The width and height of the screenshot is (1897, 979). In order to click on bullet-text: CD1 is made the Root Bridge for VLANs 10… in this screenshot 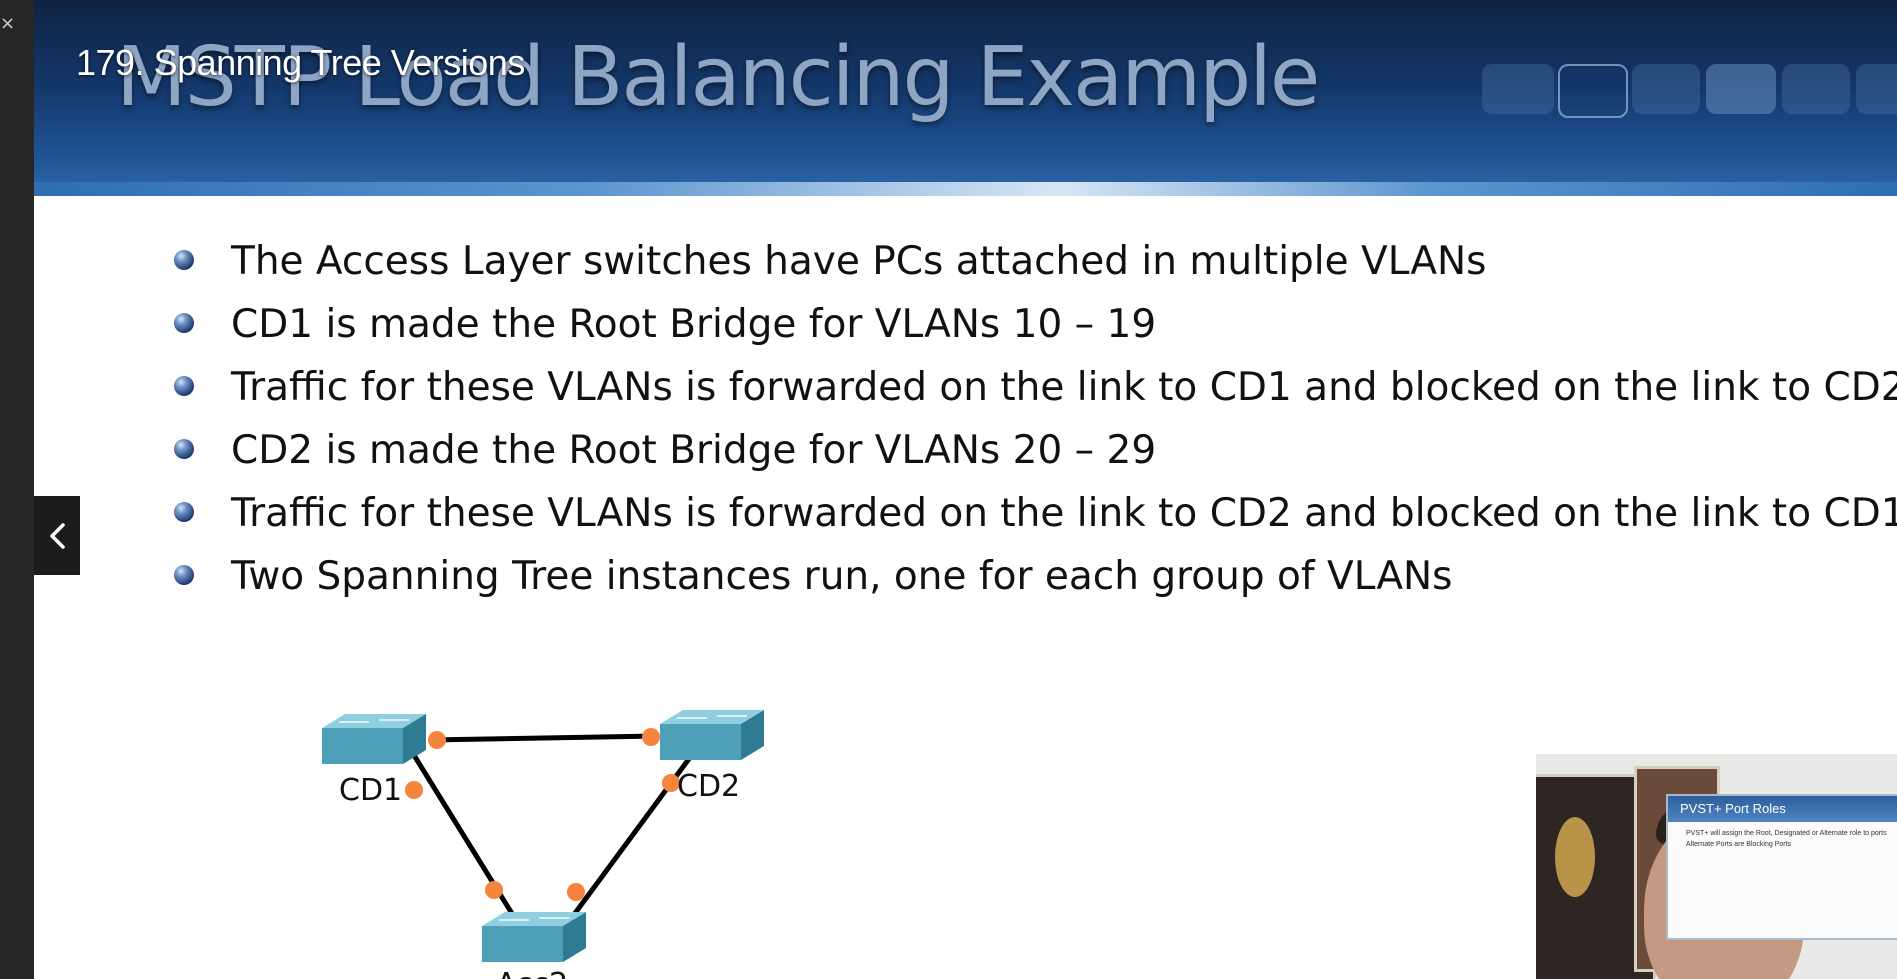, I will do `click(694, 324)`.